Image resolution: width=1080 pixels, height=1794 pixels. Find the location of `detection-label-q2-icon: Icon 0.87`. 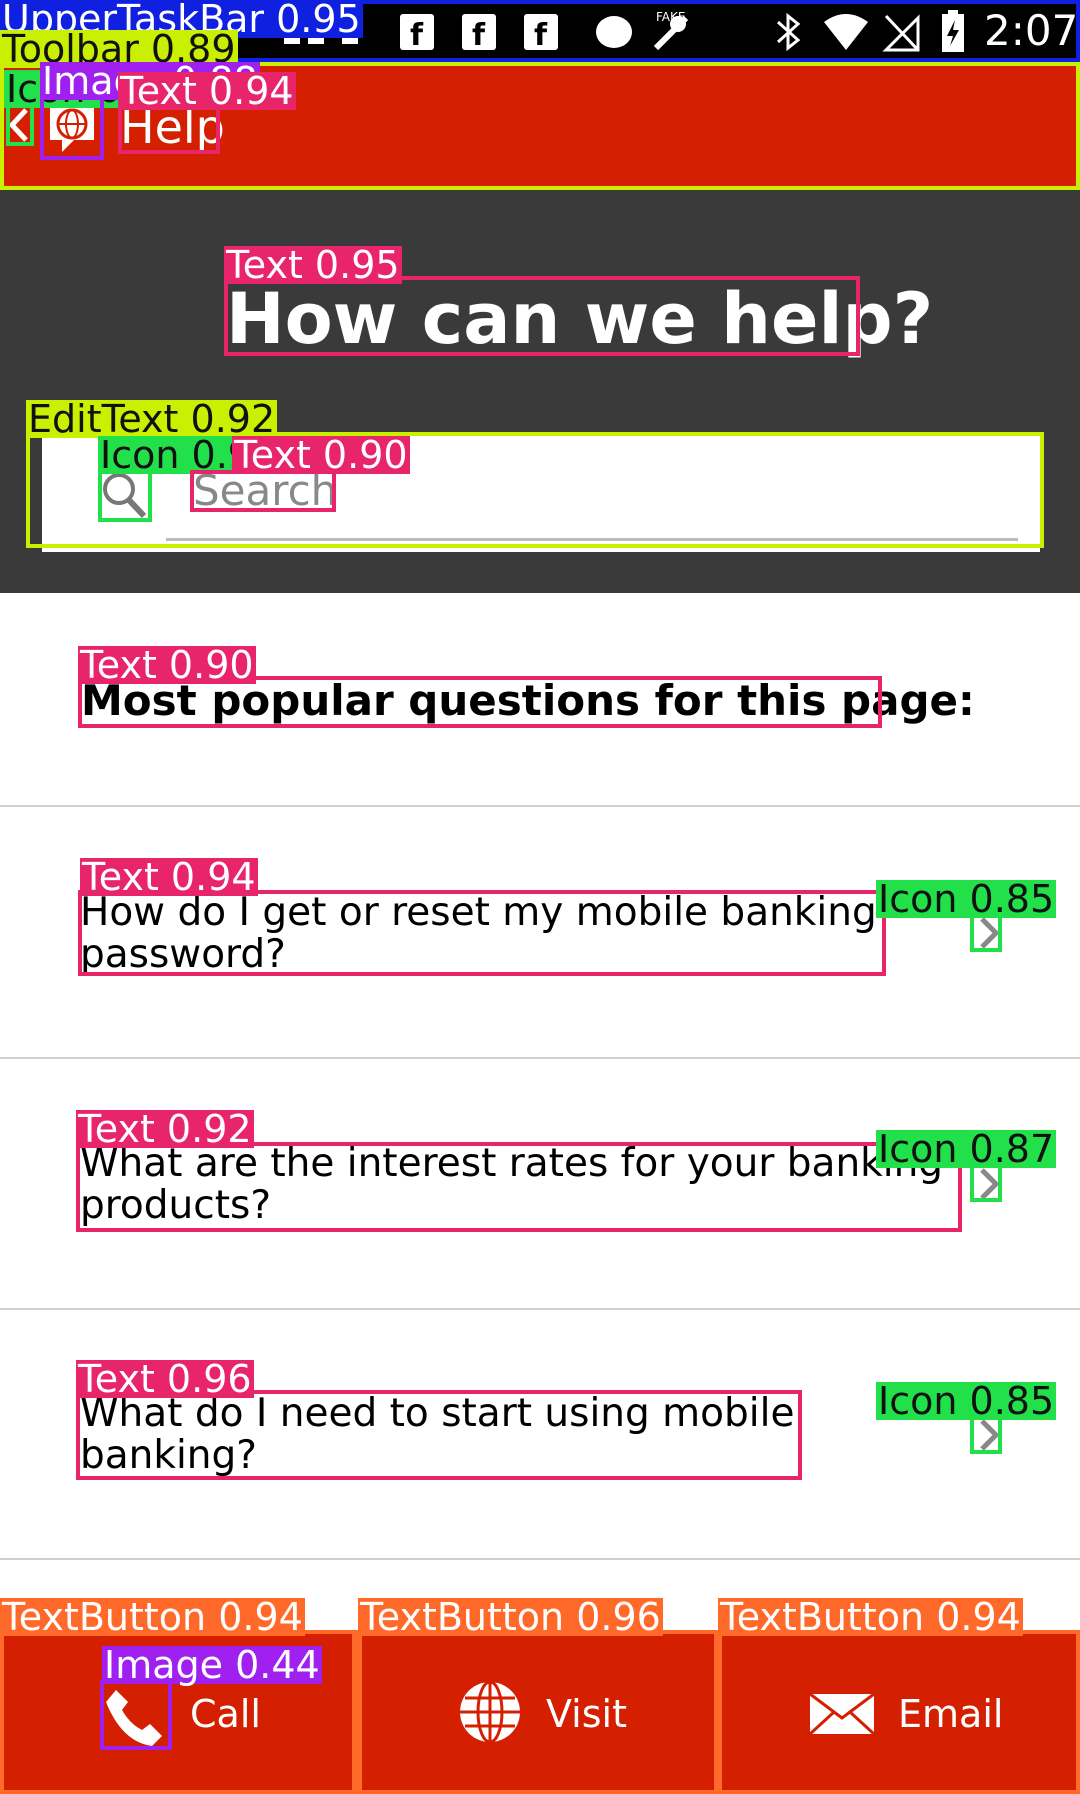

detection-label-q2-icon: Icon 0.87 is located at coordinates (966, 1149).